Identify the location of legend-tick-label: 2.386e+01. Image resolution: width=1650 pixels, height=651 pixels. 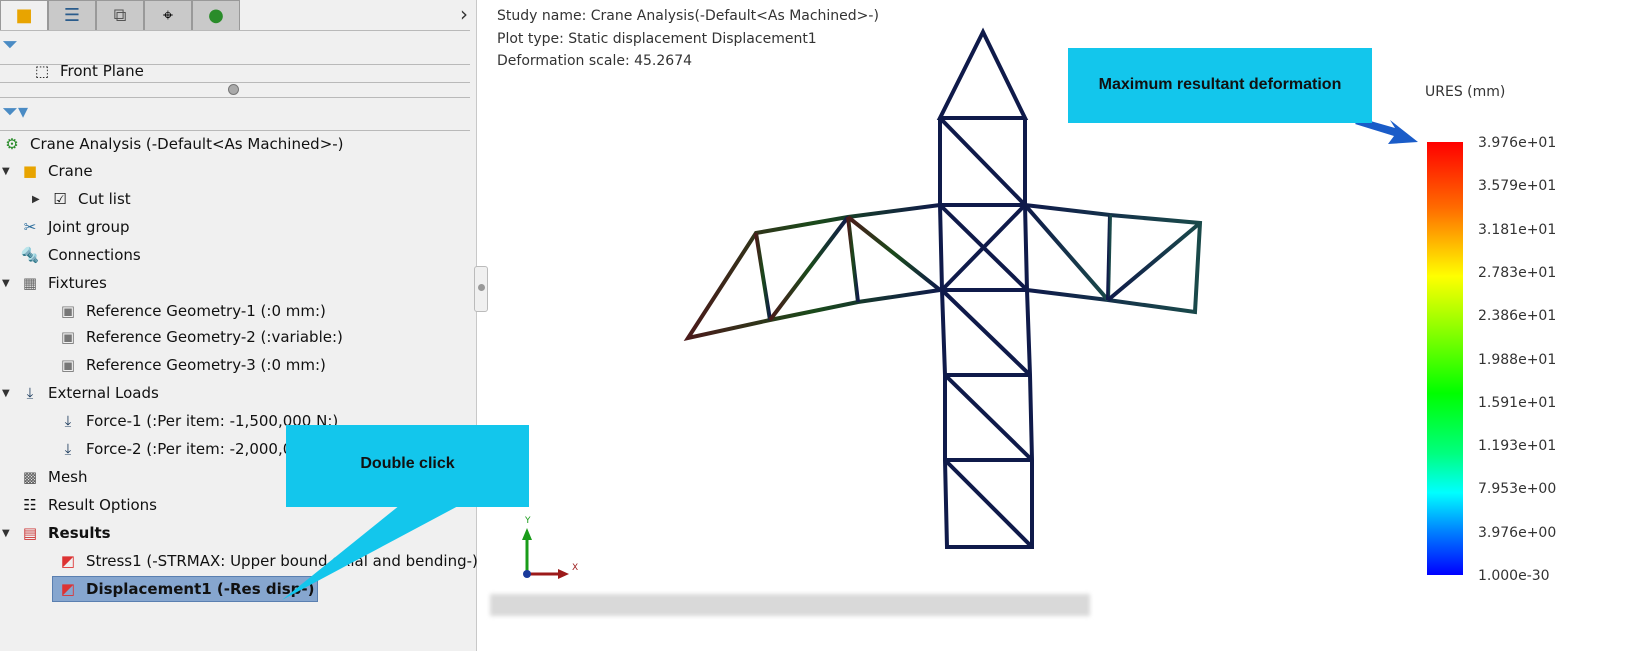
(1517, 316).